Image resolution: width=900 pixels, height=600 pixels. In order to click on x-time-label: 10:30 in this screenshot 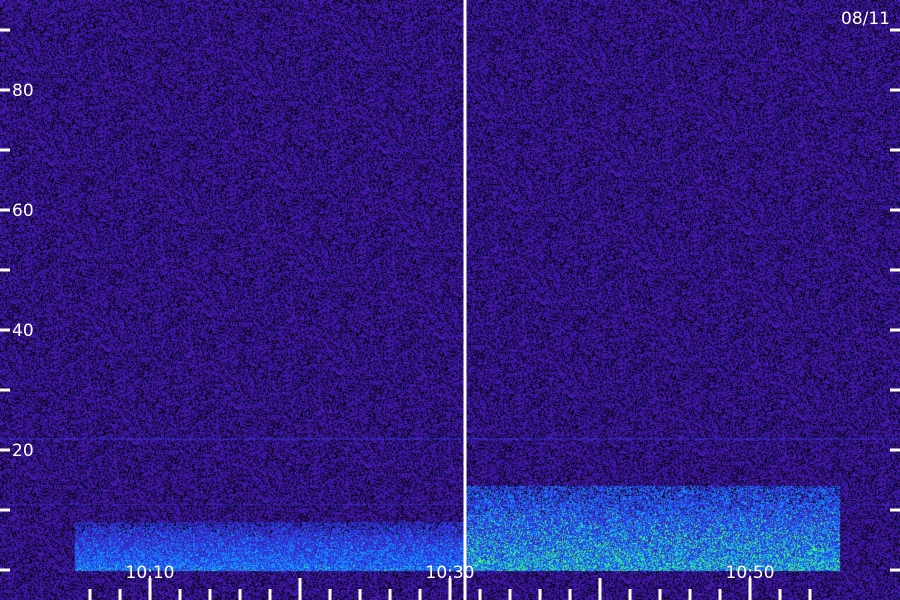, I will do `click(450, 573)`.